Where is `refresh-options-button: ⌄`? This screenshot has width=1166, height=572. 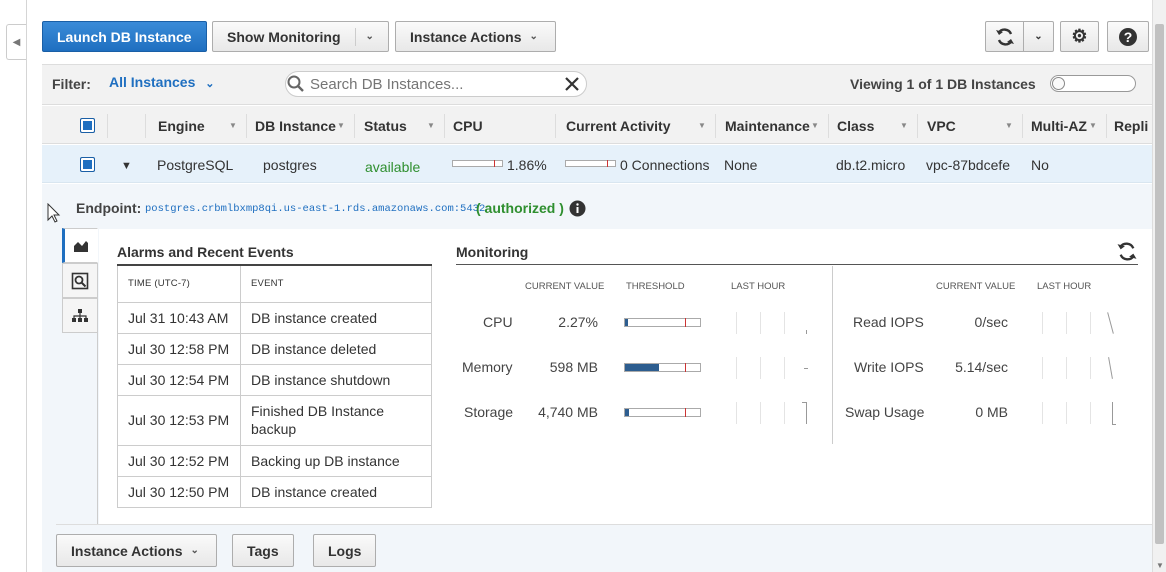 refresh-options-button: ⌄ is located at coordinates (1038, 36).